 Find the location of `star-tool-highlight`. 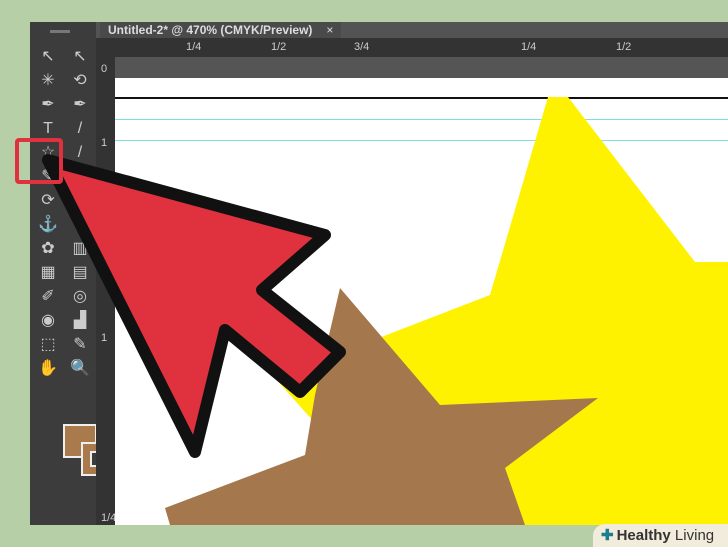

star-tool-highlight is located at coordinates (39, 161).